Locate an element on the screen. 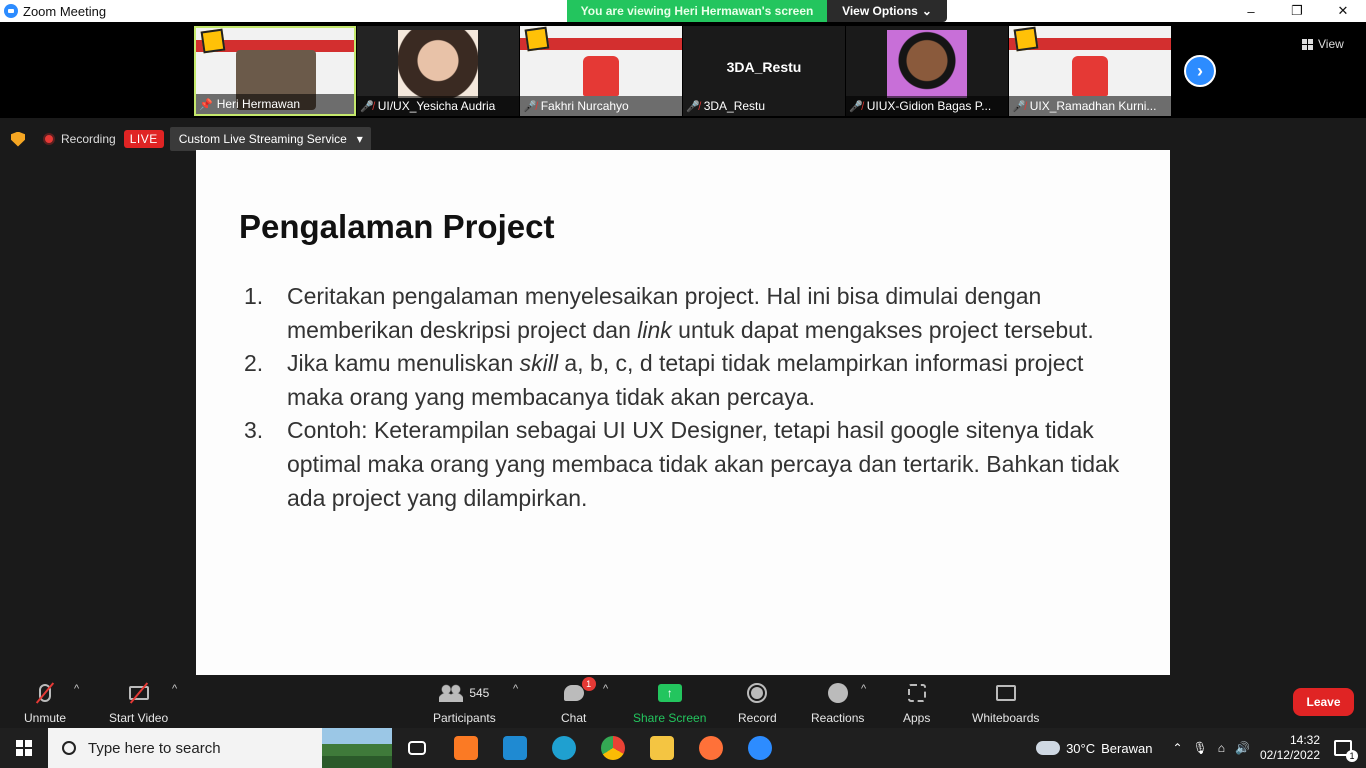 The height and width of the screenshot is (768, 1366). record-button: Record is located at coordinates (757, 703).